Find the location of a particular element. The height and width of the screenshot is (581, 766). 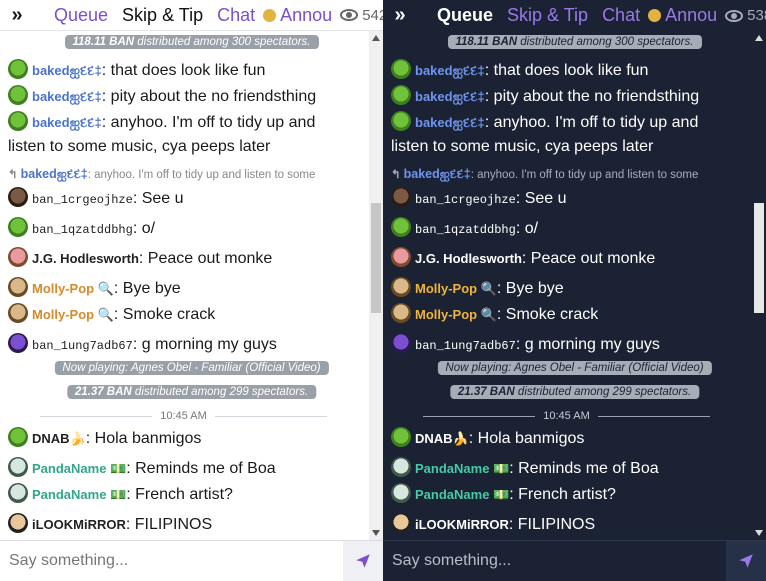

tip-text: distributed among 300 spectators. is located at coordinates (224, 42).